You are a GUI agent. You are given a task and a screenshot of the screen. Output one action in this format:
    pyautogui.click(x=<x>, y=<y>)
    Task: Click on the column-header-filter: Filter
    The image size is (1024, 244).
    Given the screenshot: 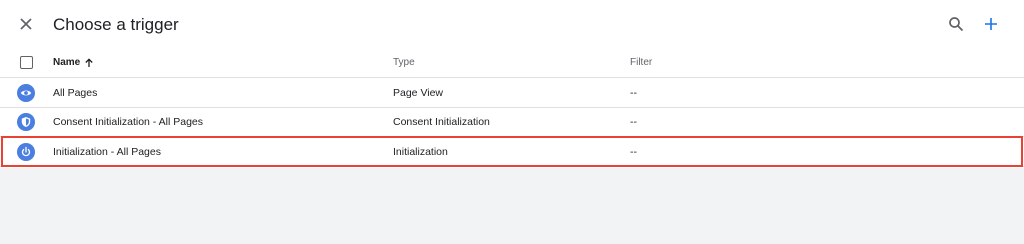 What is the action you would take?
    pyautogui.click(x=641, y=62)
    